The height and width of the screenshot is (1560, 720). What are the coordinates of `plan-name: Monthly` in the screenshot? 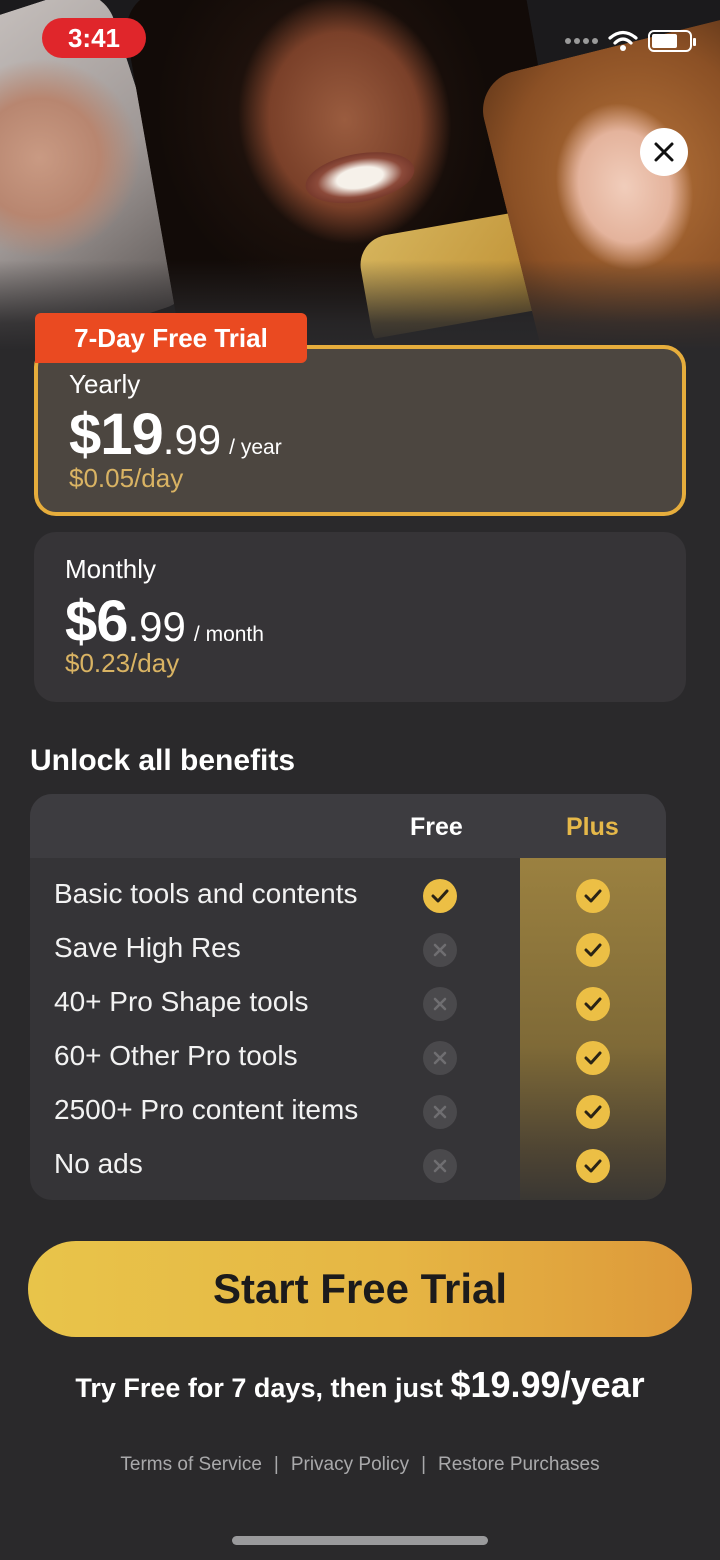 It's located at (111, 569).